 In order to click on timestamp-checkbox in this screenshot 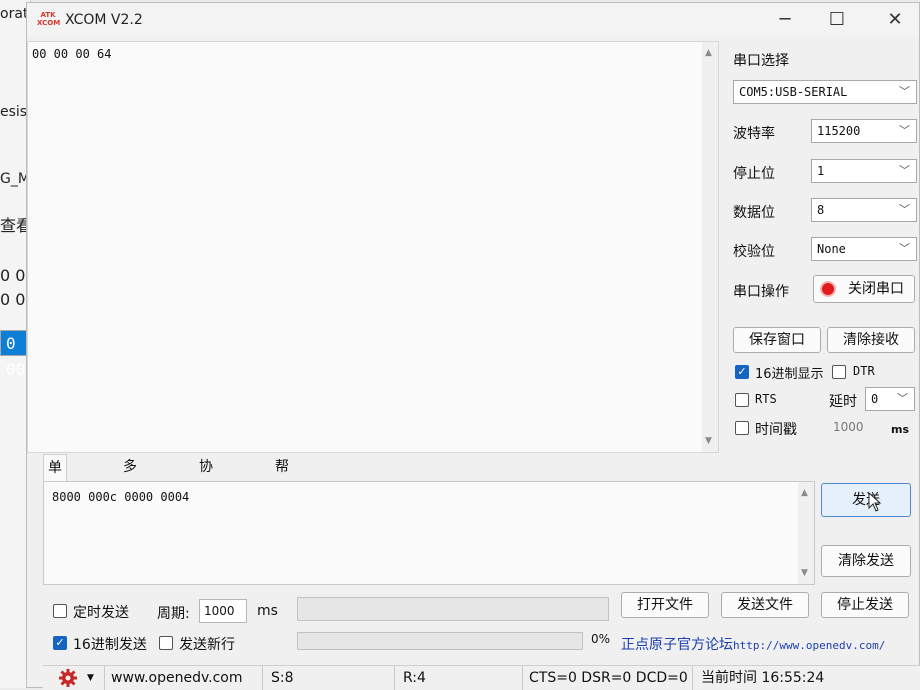, I will do `click(742, 428)`.